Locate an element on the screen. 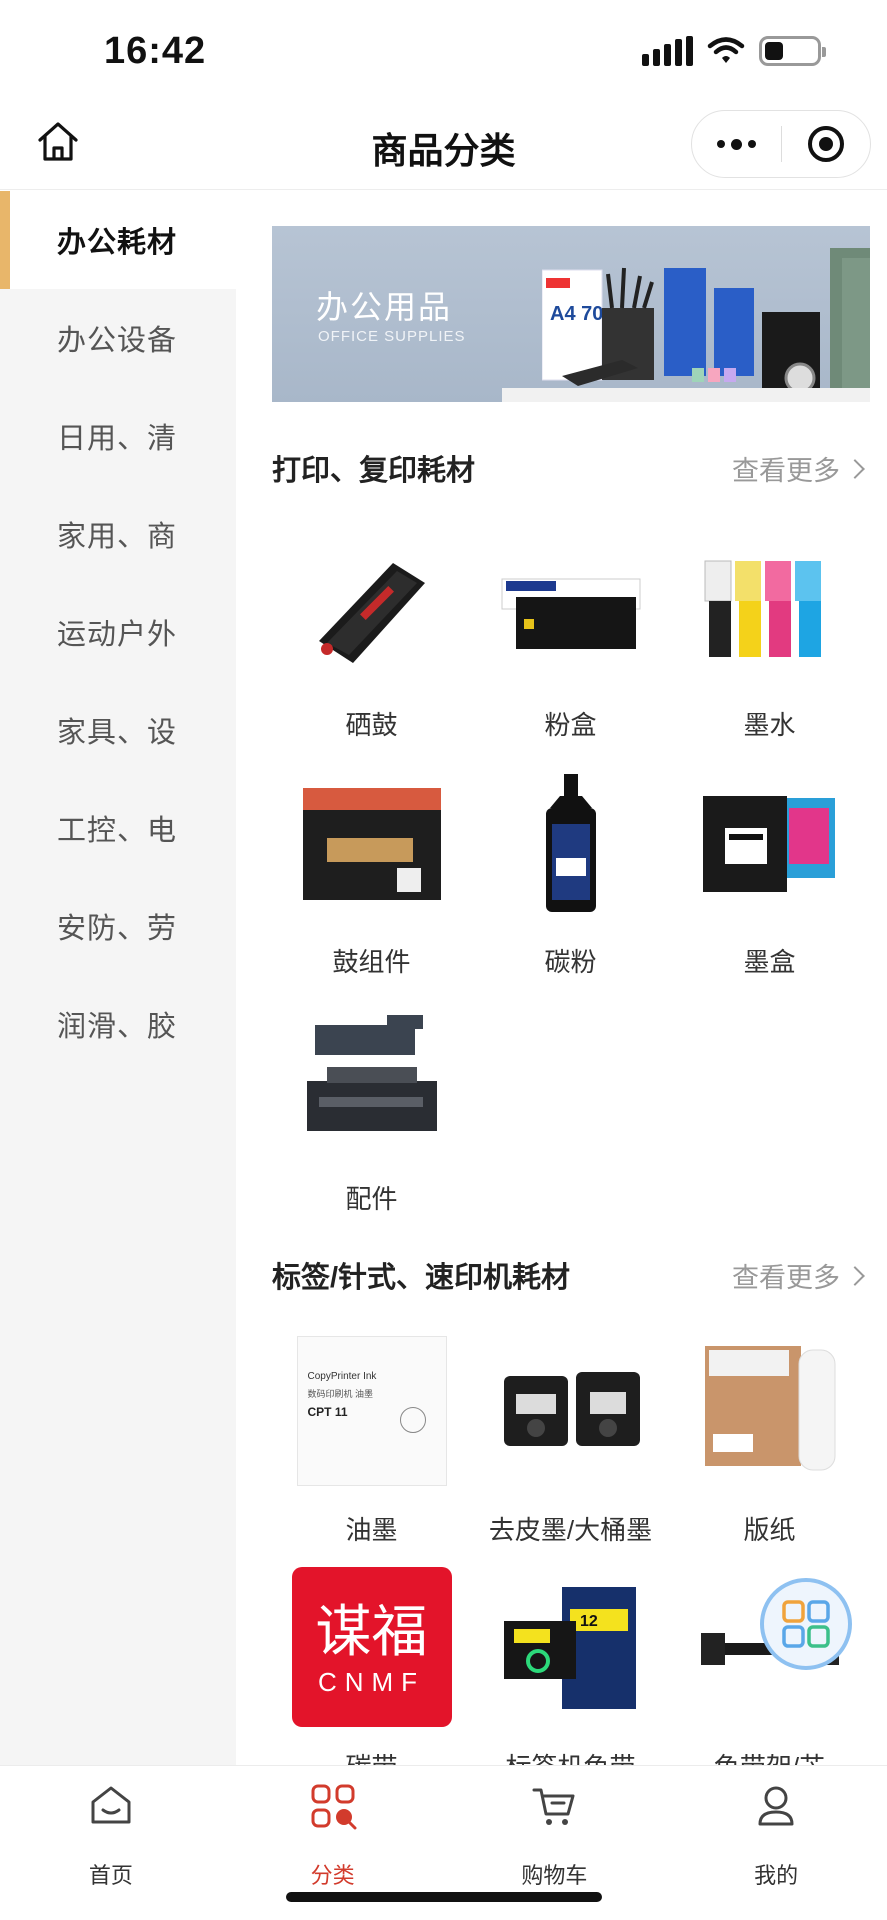  category-item-ink: 墨水 is located at coordinates (769, 627).